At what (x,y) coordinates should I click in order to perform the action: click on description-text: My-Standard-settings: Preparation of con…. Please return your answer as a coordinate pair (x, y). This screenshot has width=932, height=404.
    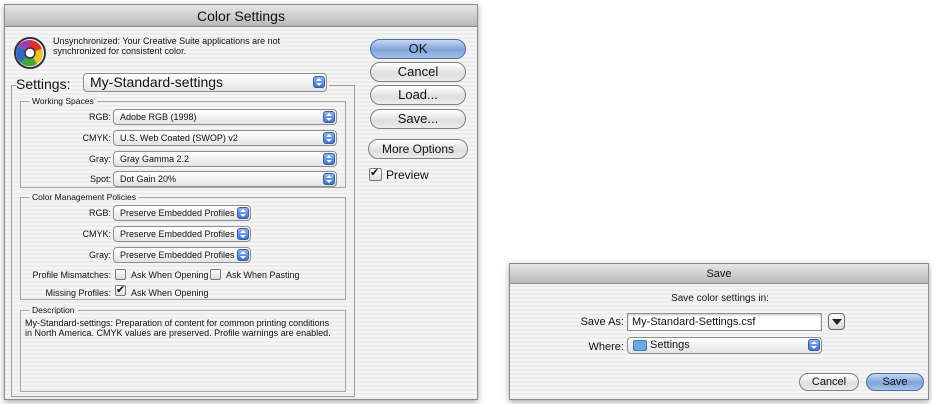
    Looking at the image, I should click on (178, 328).